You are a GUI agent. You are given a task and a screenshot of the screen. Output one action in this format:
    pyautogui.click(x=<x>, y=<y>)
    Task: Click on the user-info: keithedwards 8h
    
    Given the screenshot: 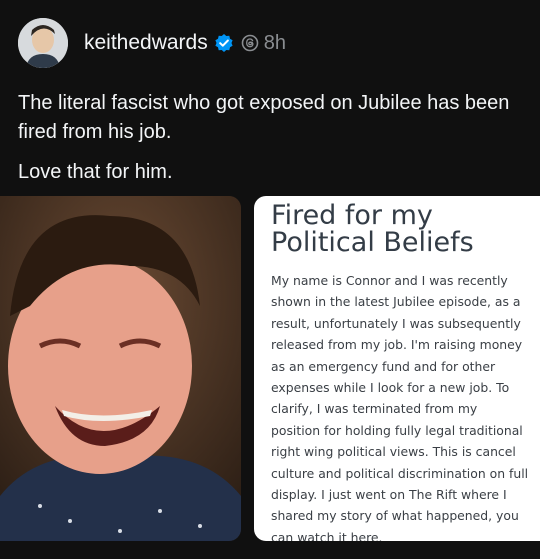 What is the action you would take?
    pyautogui.click(x=185, y=43)
    